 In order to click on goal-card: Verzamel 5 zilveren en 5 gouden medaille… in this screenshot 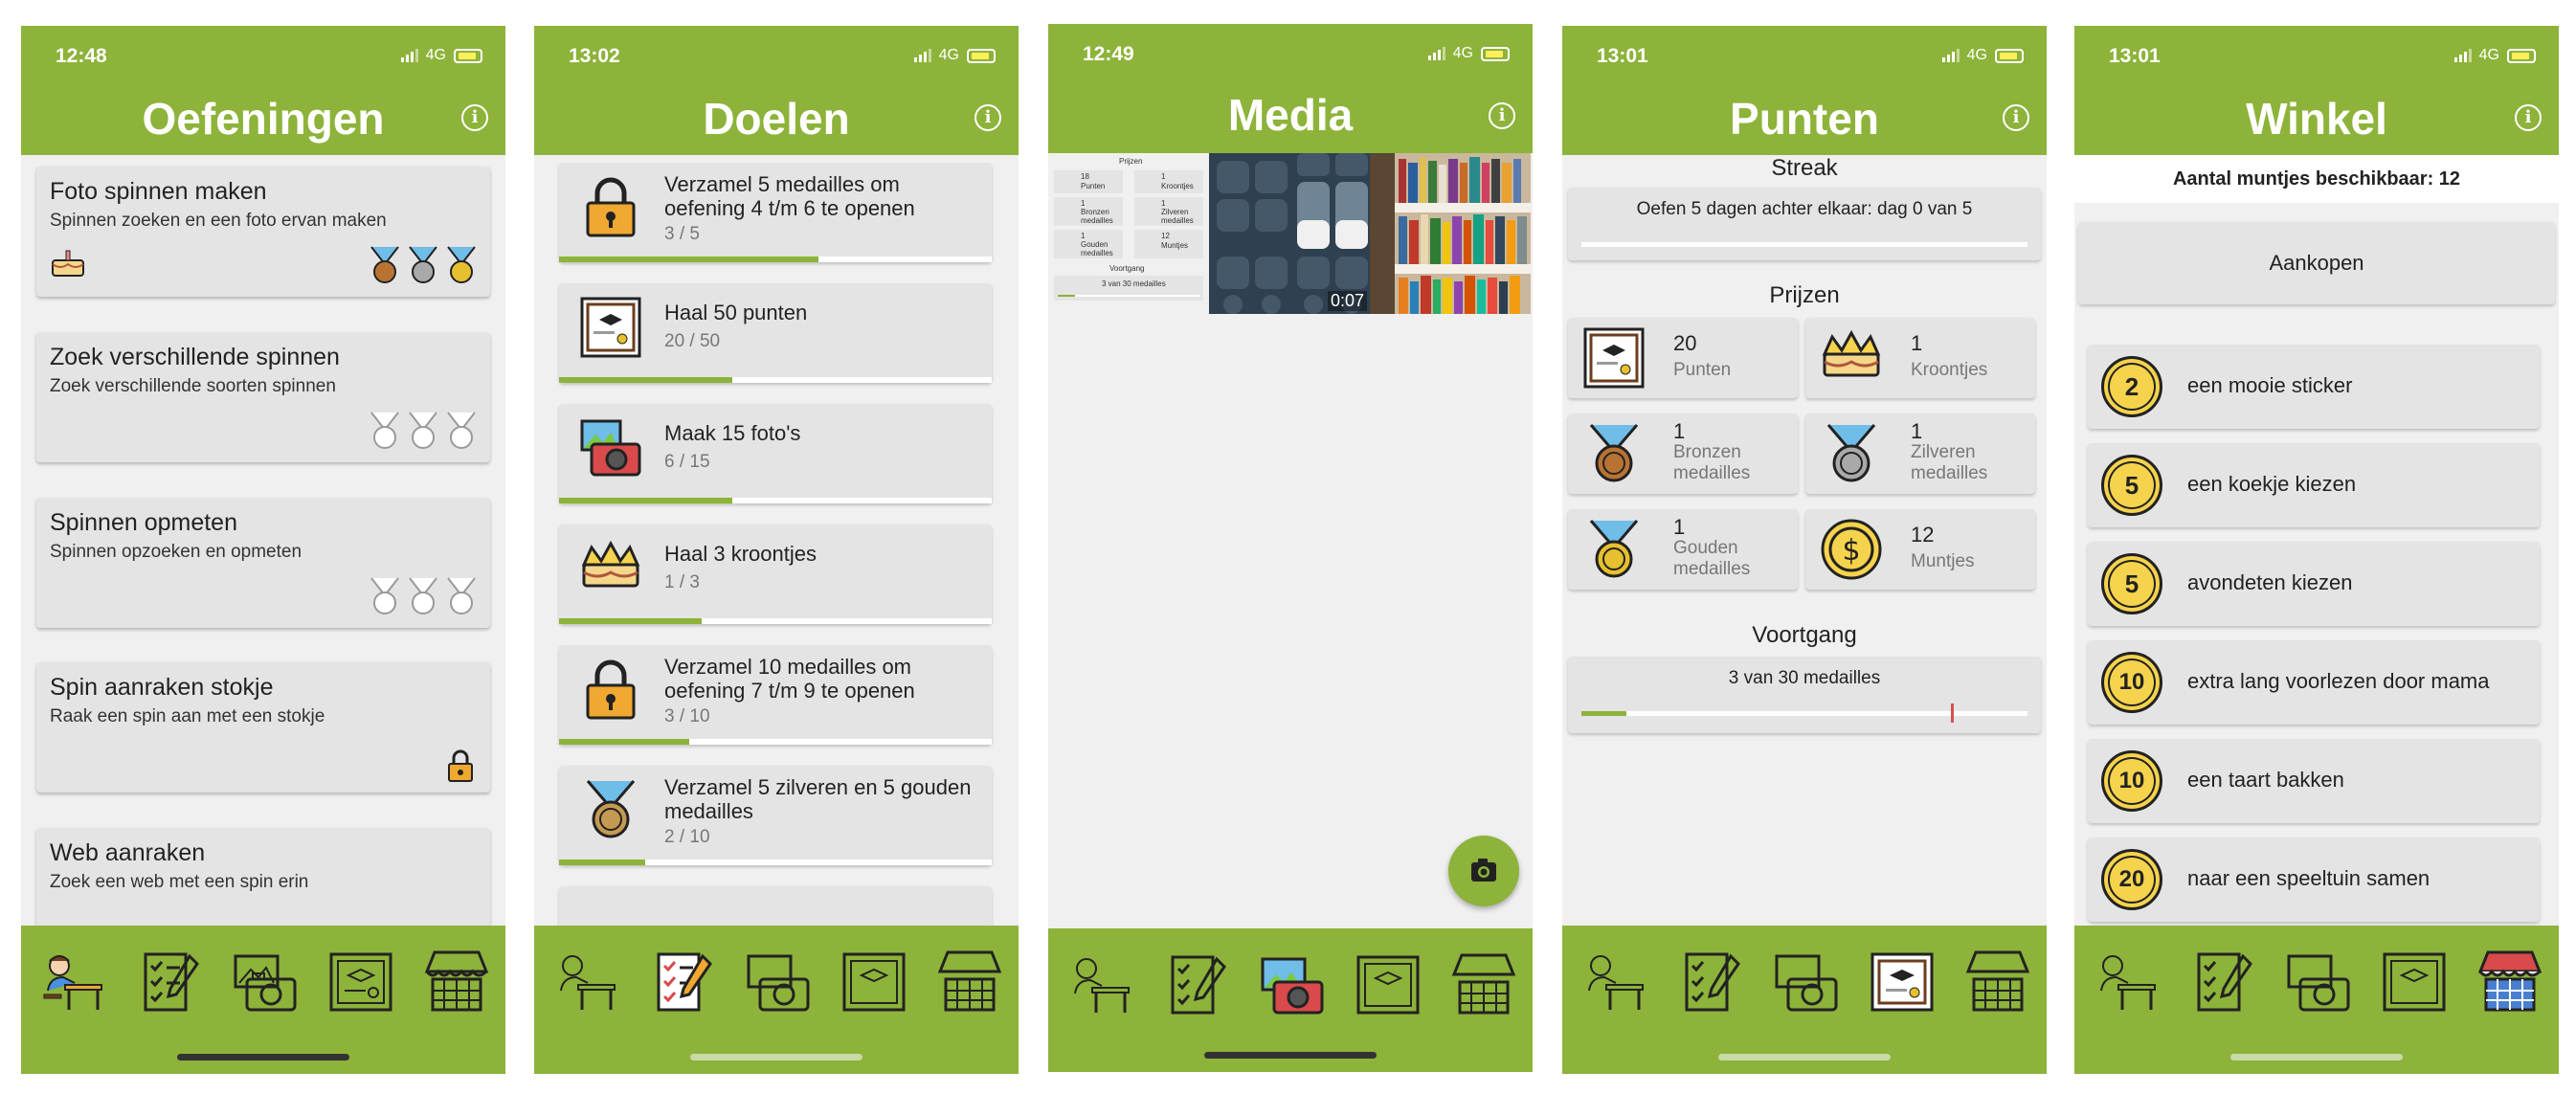, I will do `click(776, 816)`.